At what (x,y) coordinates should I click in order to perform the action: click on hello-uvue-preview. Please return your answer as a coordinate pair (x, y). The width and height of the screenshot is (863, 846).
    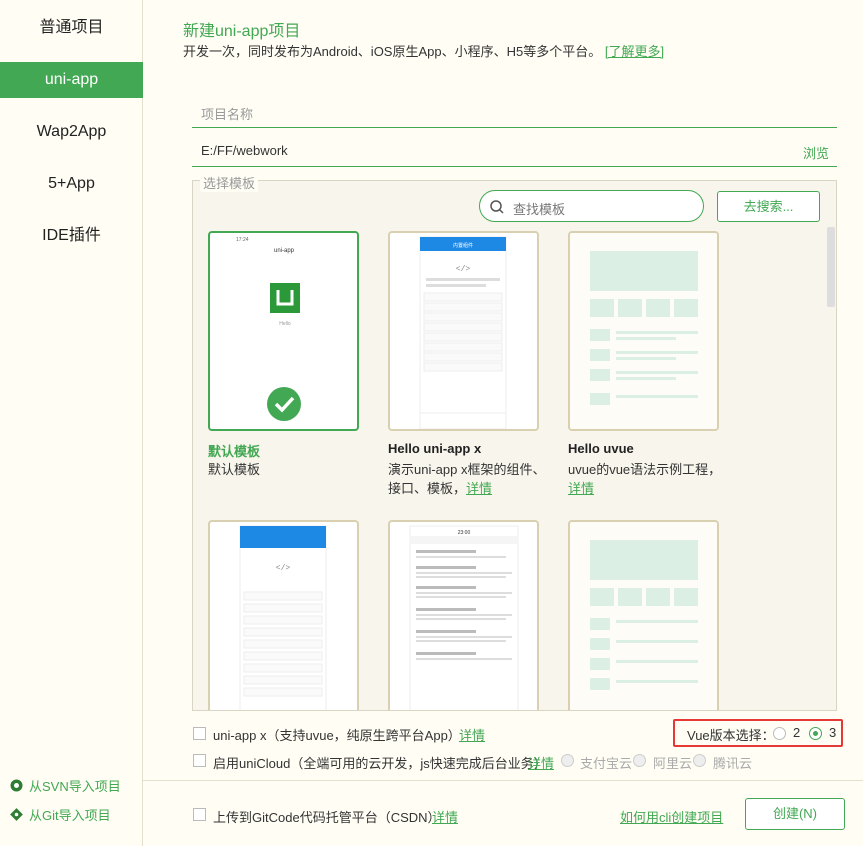
    Looking at the image, I should click on (643, 331).